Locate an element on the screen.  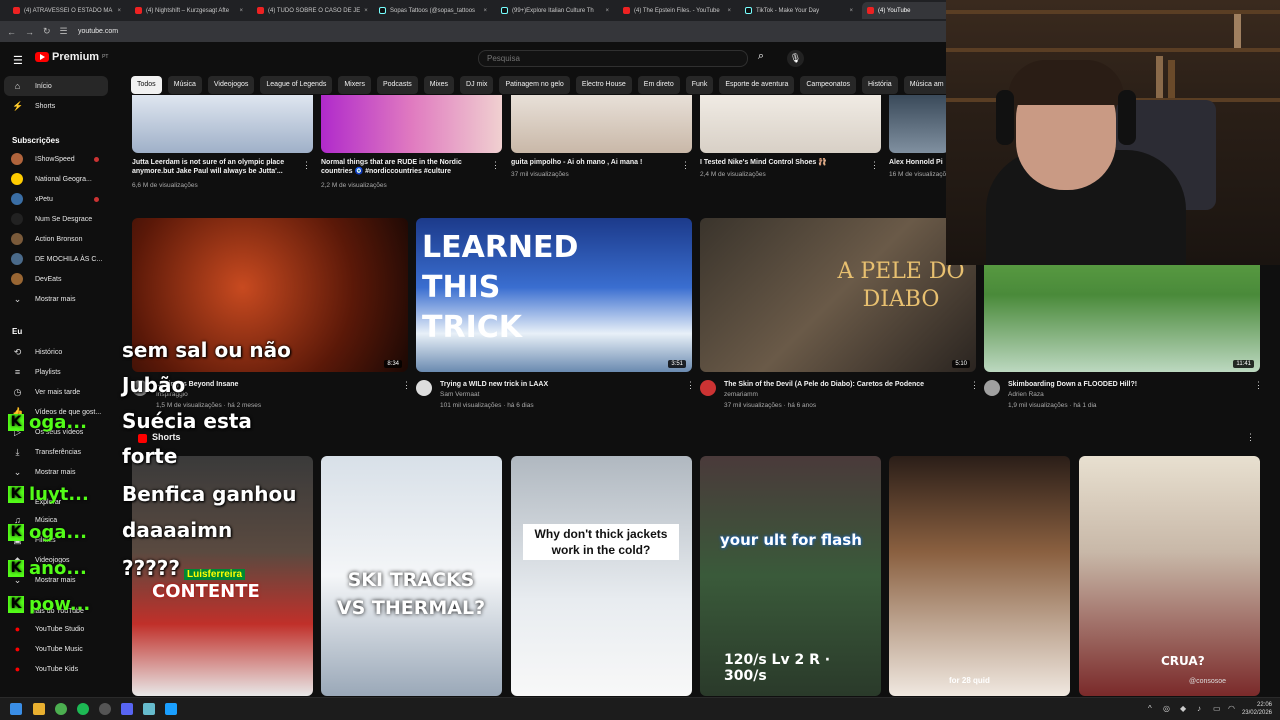
short-thumbnail: CRUA? @consosoe is located at coordinates (1169, 576).